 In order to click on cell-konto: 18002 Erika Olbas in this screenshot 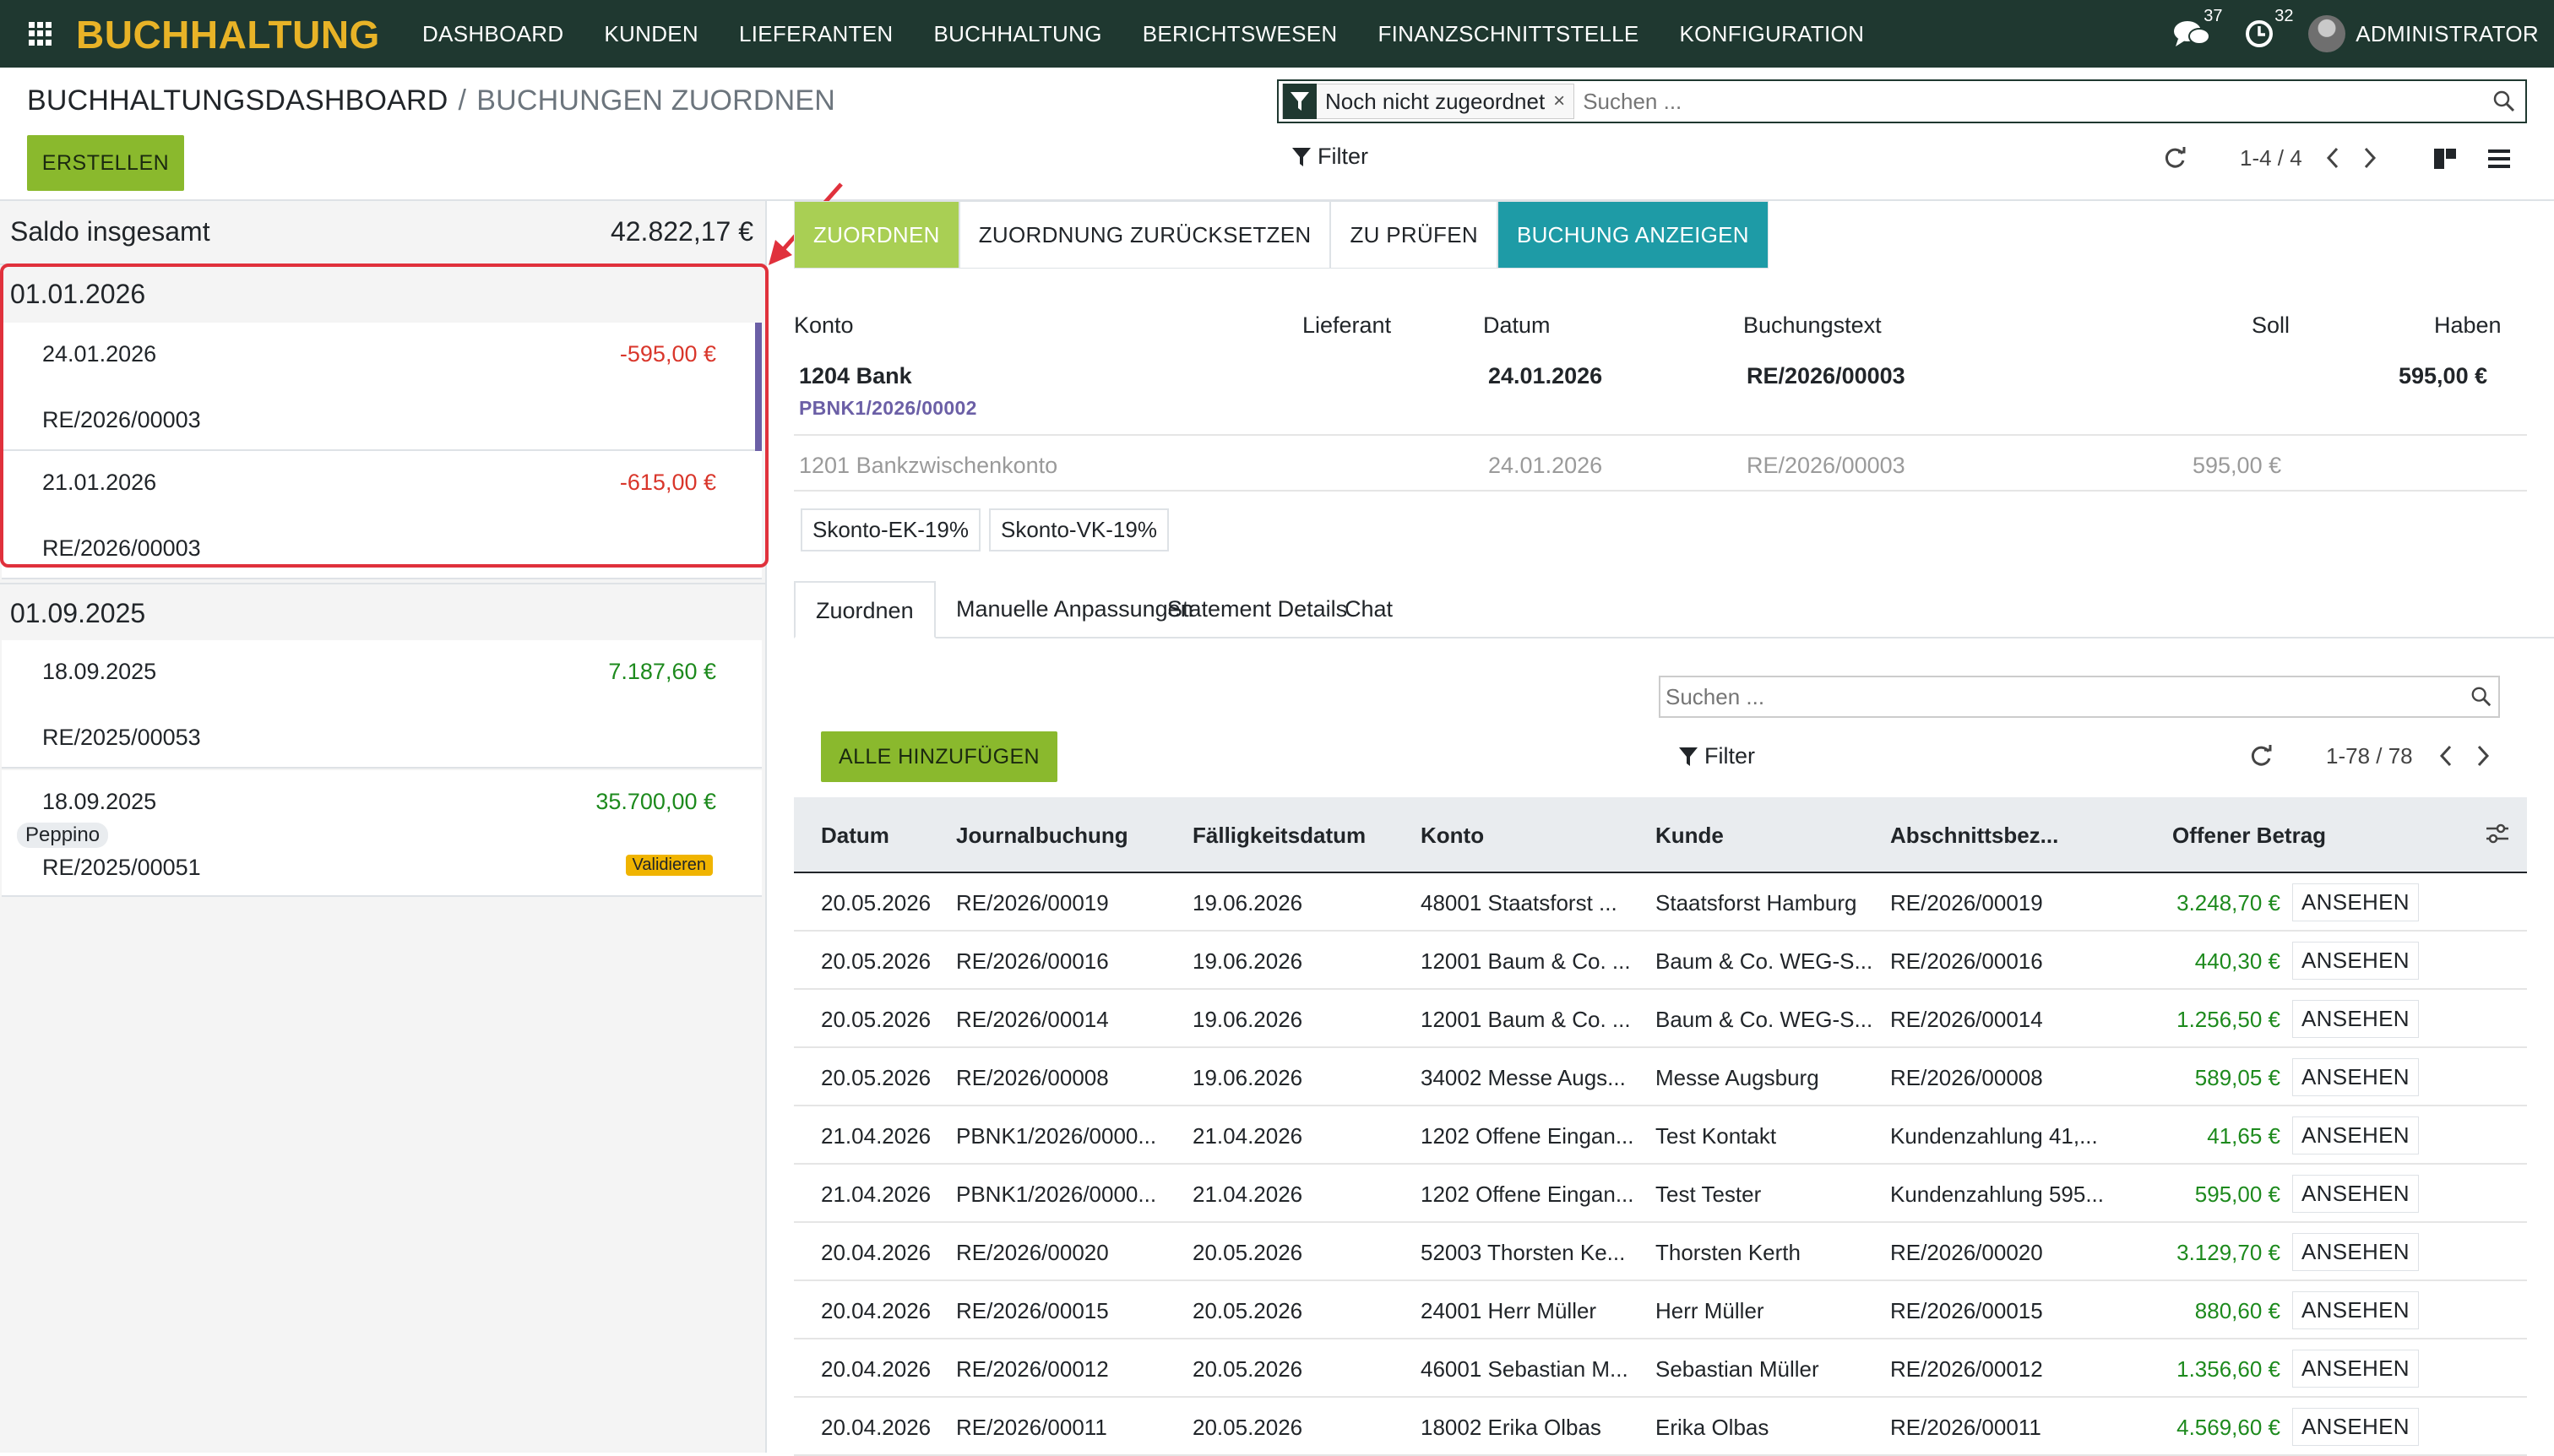, I will do `click(1511, 1427)`.